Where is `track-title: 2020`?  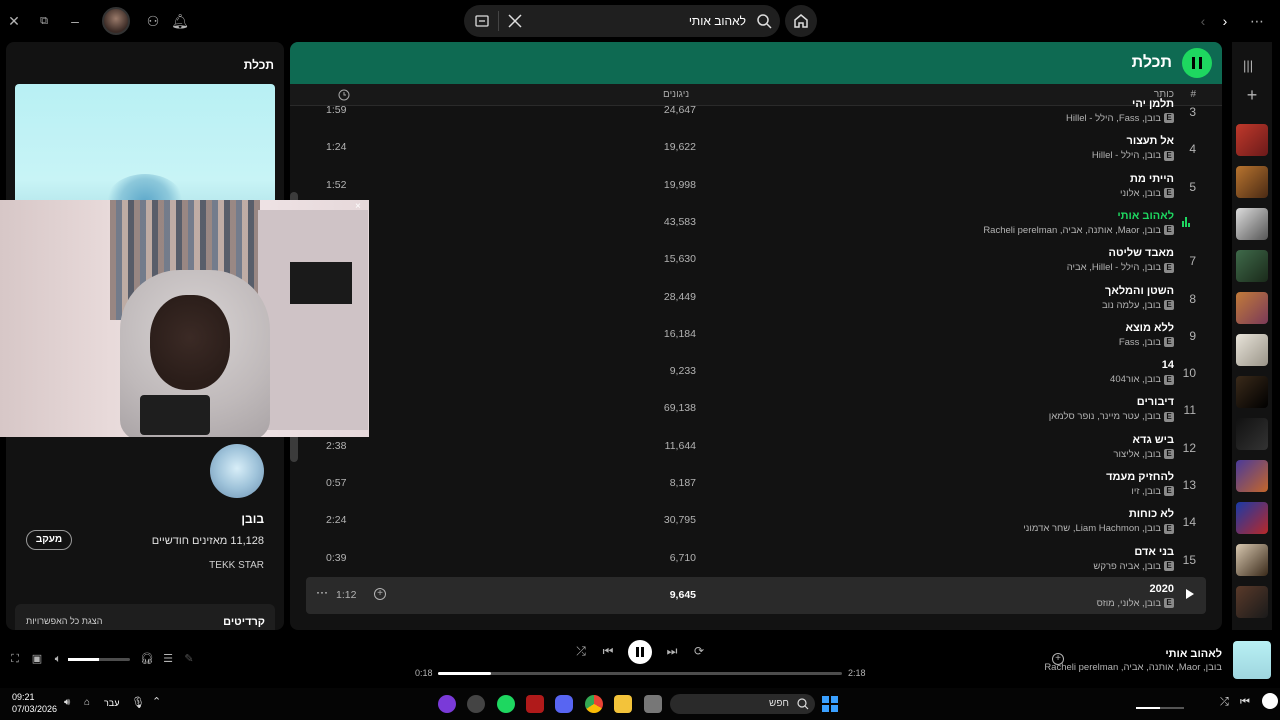
track-title: 2020 is located at coordinates (1162, 589).